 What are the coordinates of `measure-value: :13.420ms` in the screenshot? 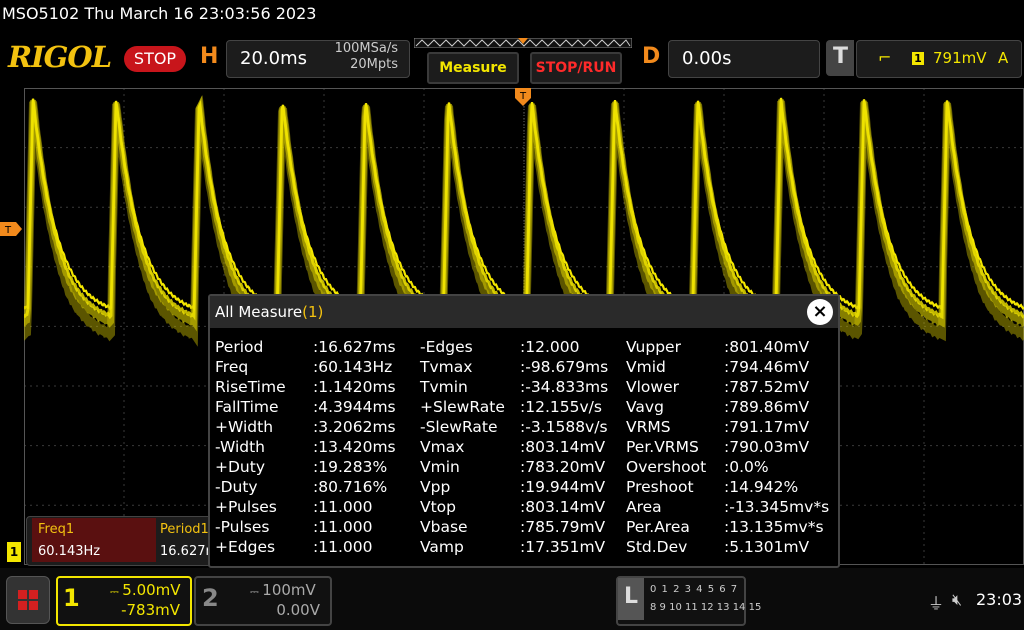 It's located at (354, 447).